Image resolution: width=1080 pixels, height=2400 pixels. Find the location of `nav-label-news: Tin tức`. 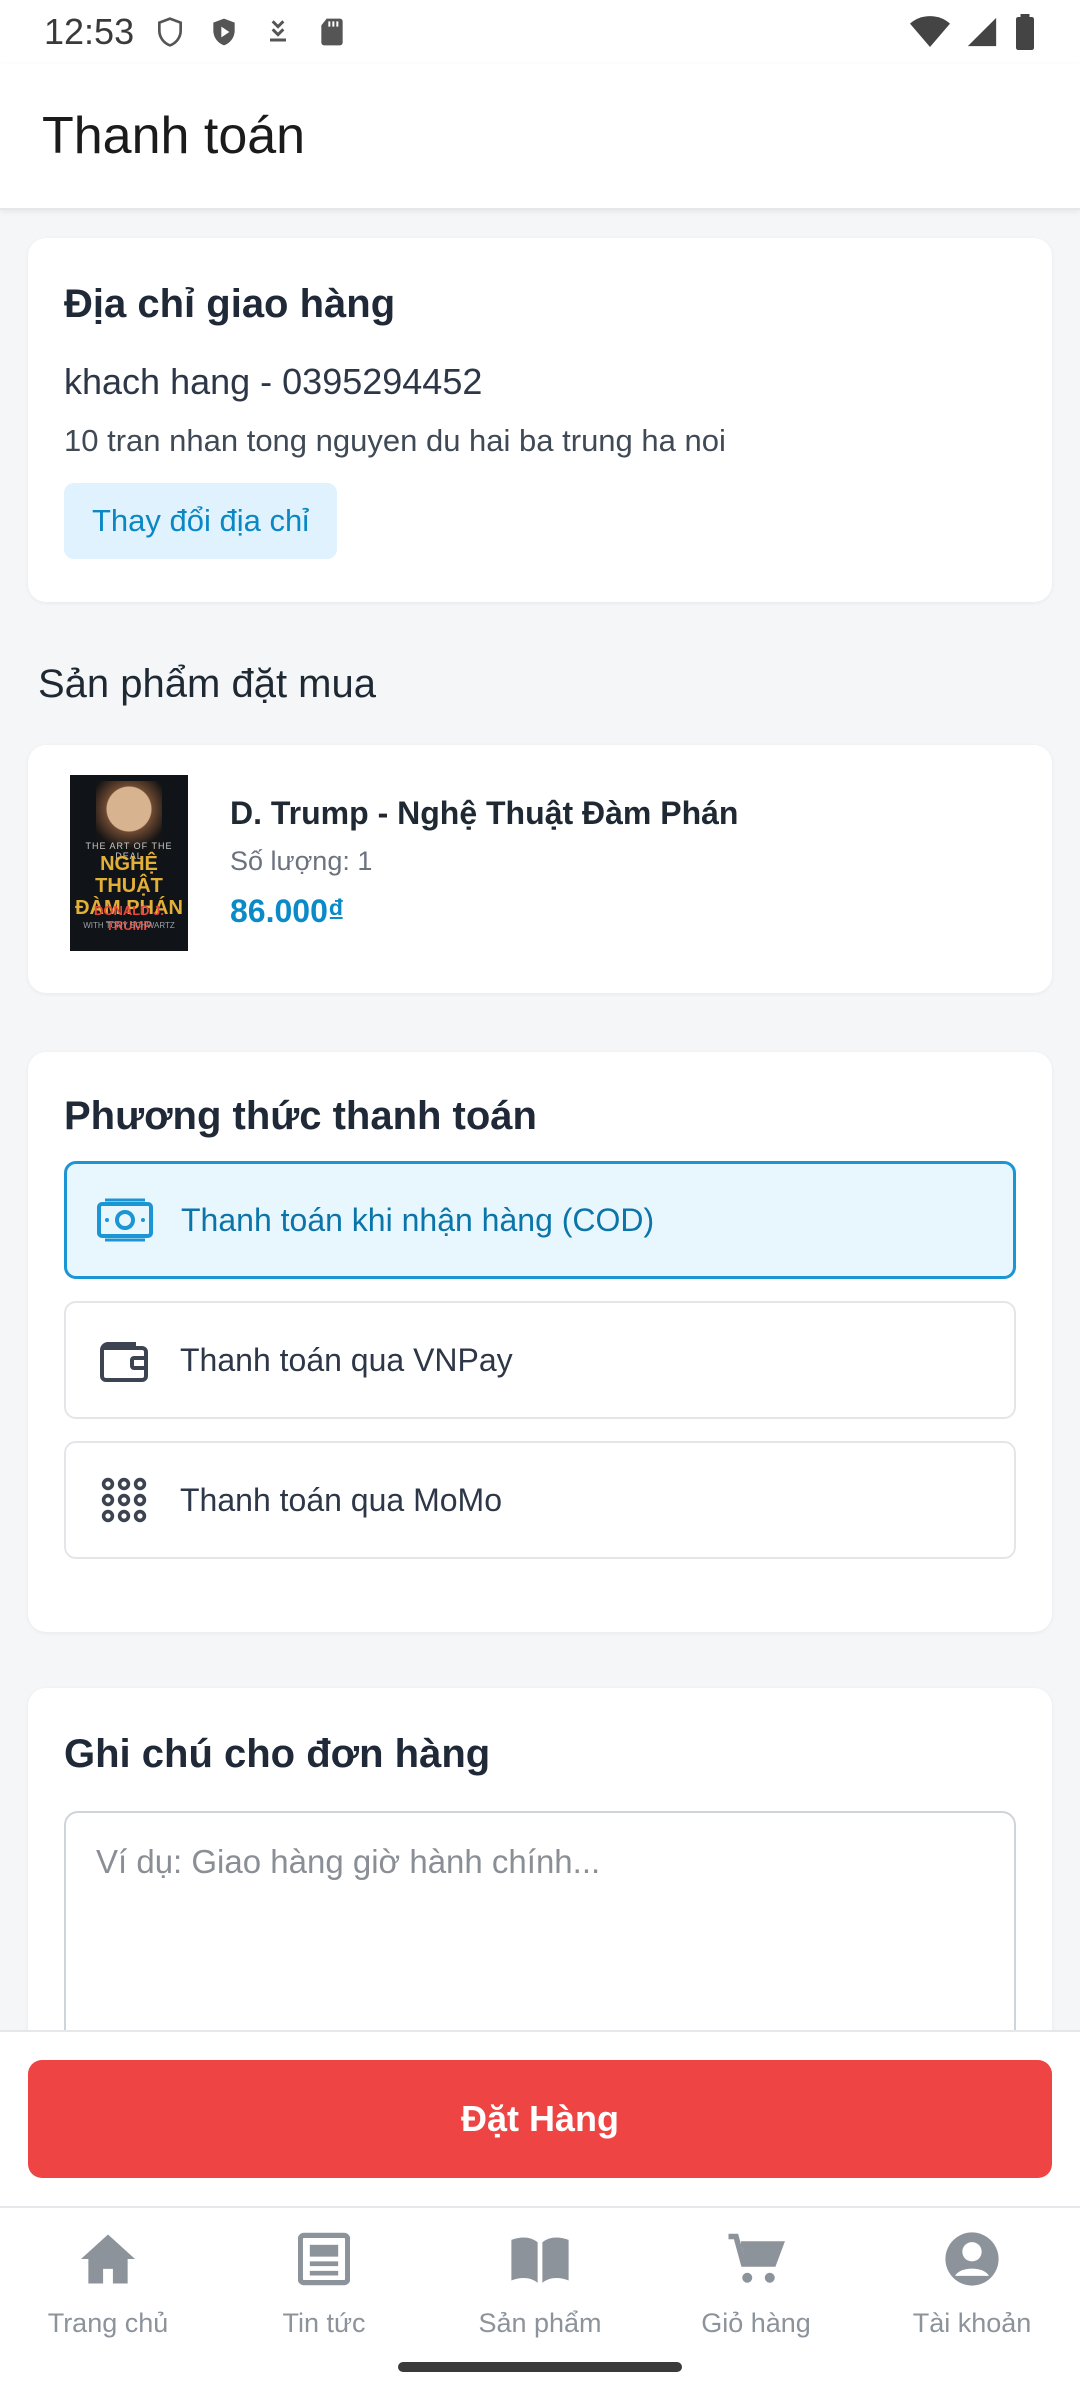

nav-label-news: Tin tức is located at coordinates (324, 2323).